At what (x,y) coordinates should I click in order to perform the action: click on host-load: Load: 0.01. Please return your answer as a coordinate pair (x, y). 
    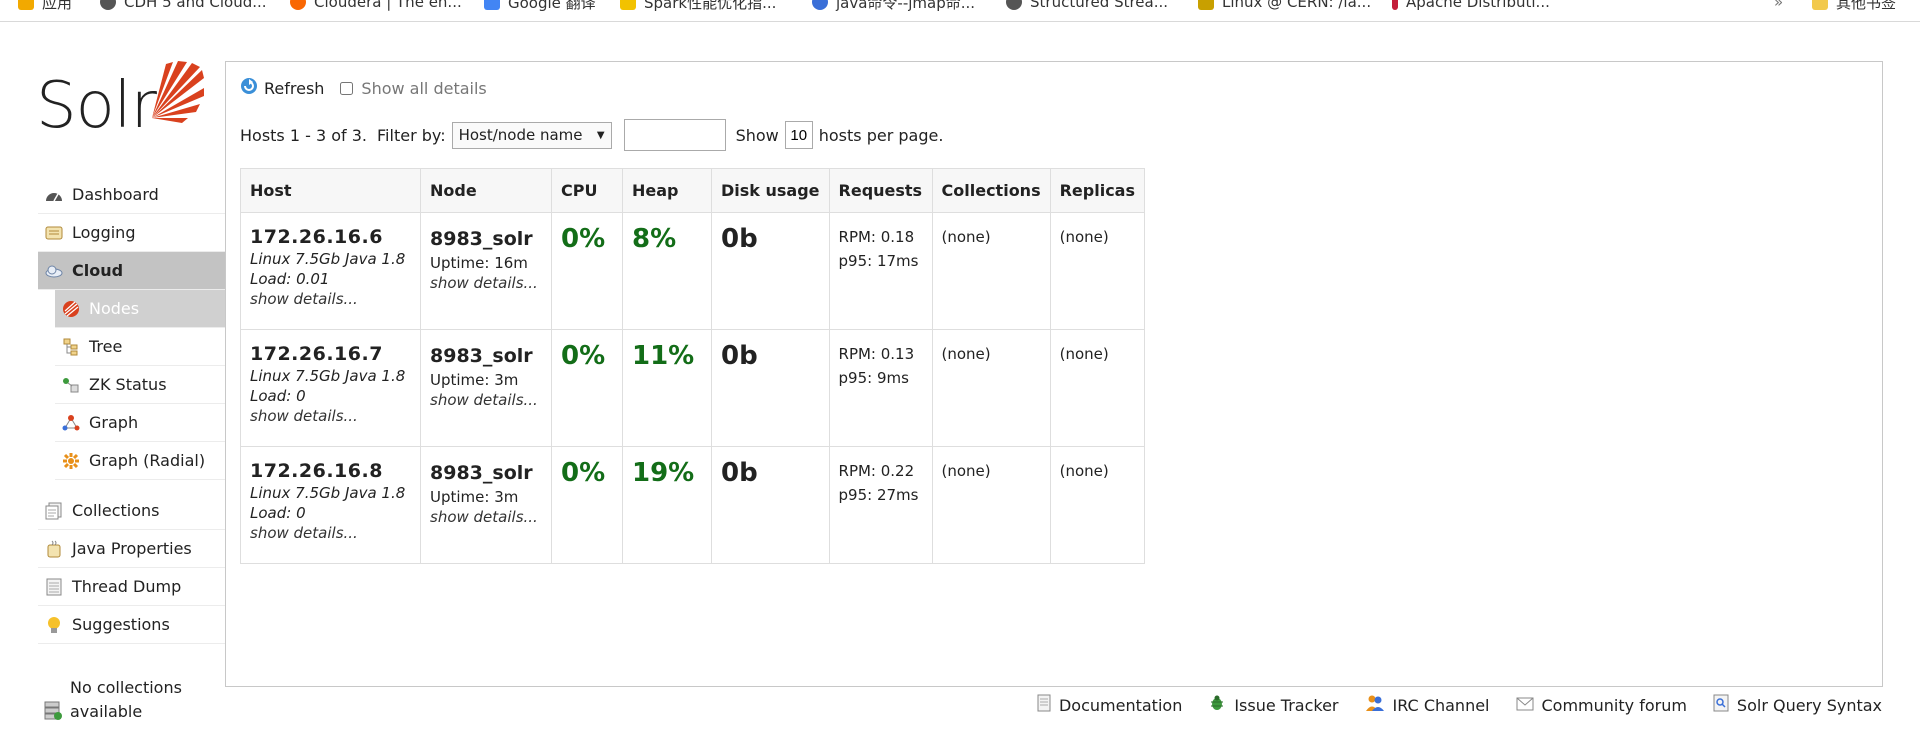
    Looking at the image, I should click on (290, 279).